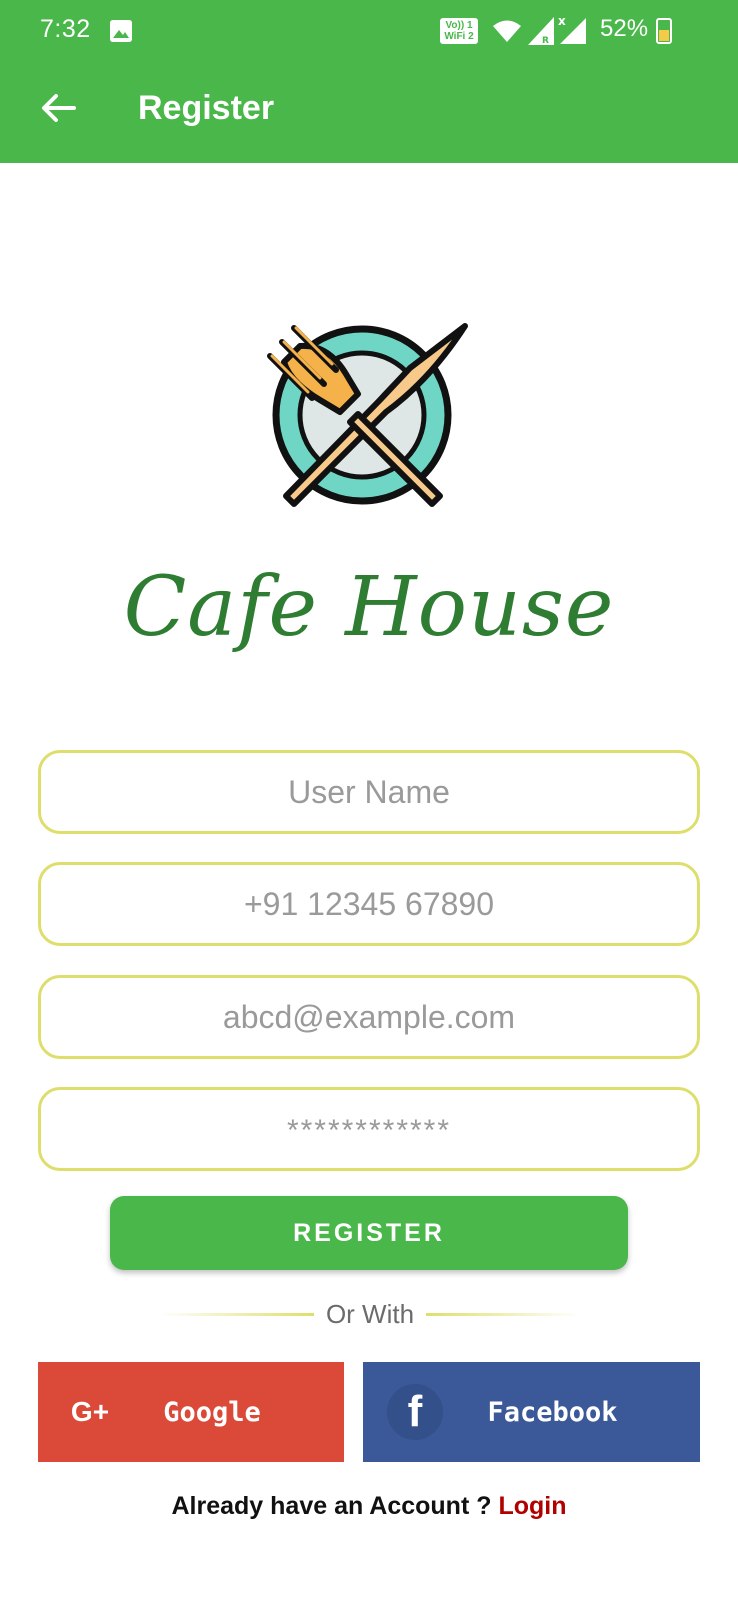  I want to click on password-input, so click(369, 1129).